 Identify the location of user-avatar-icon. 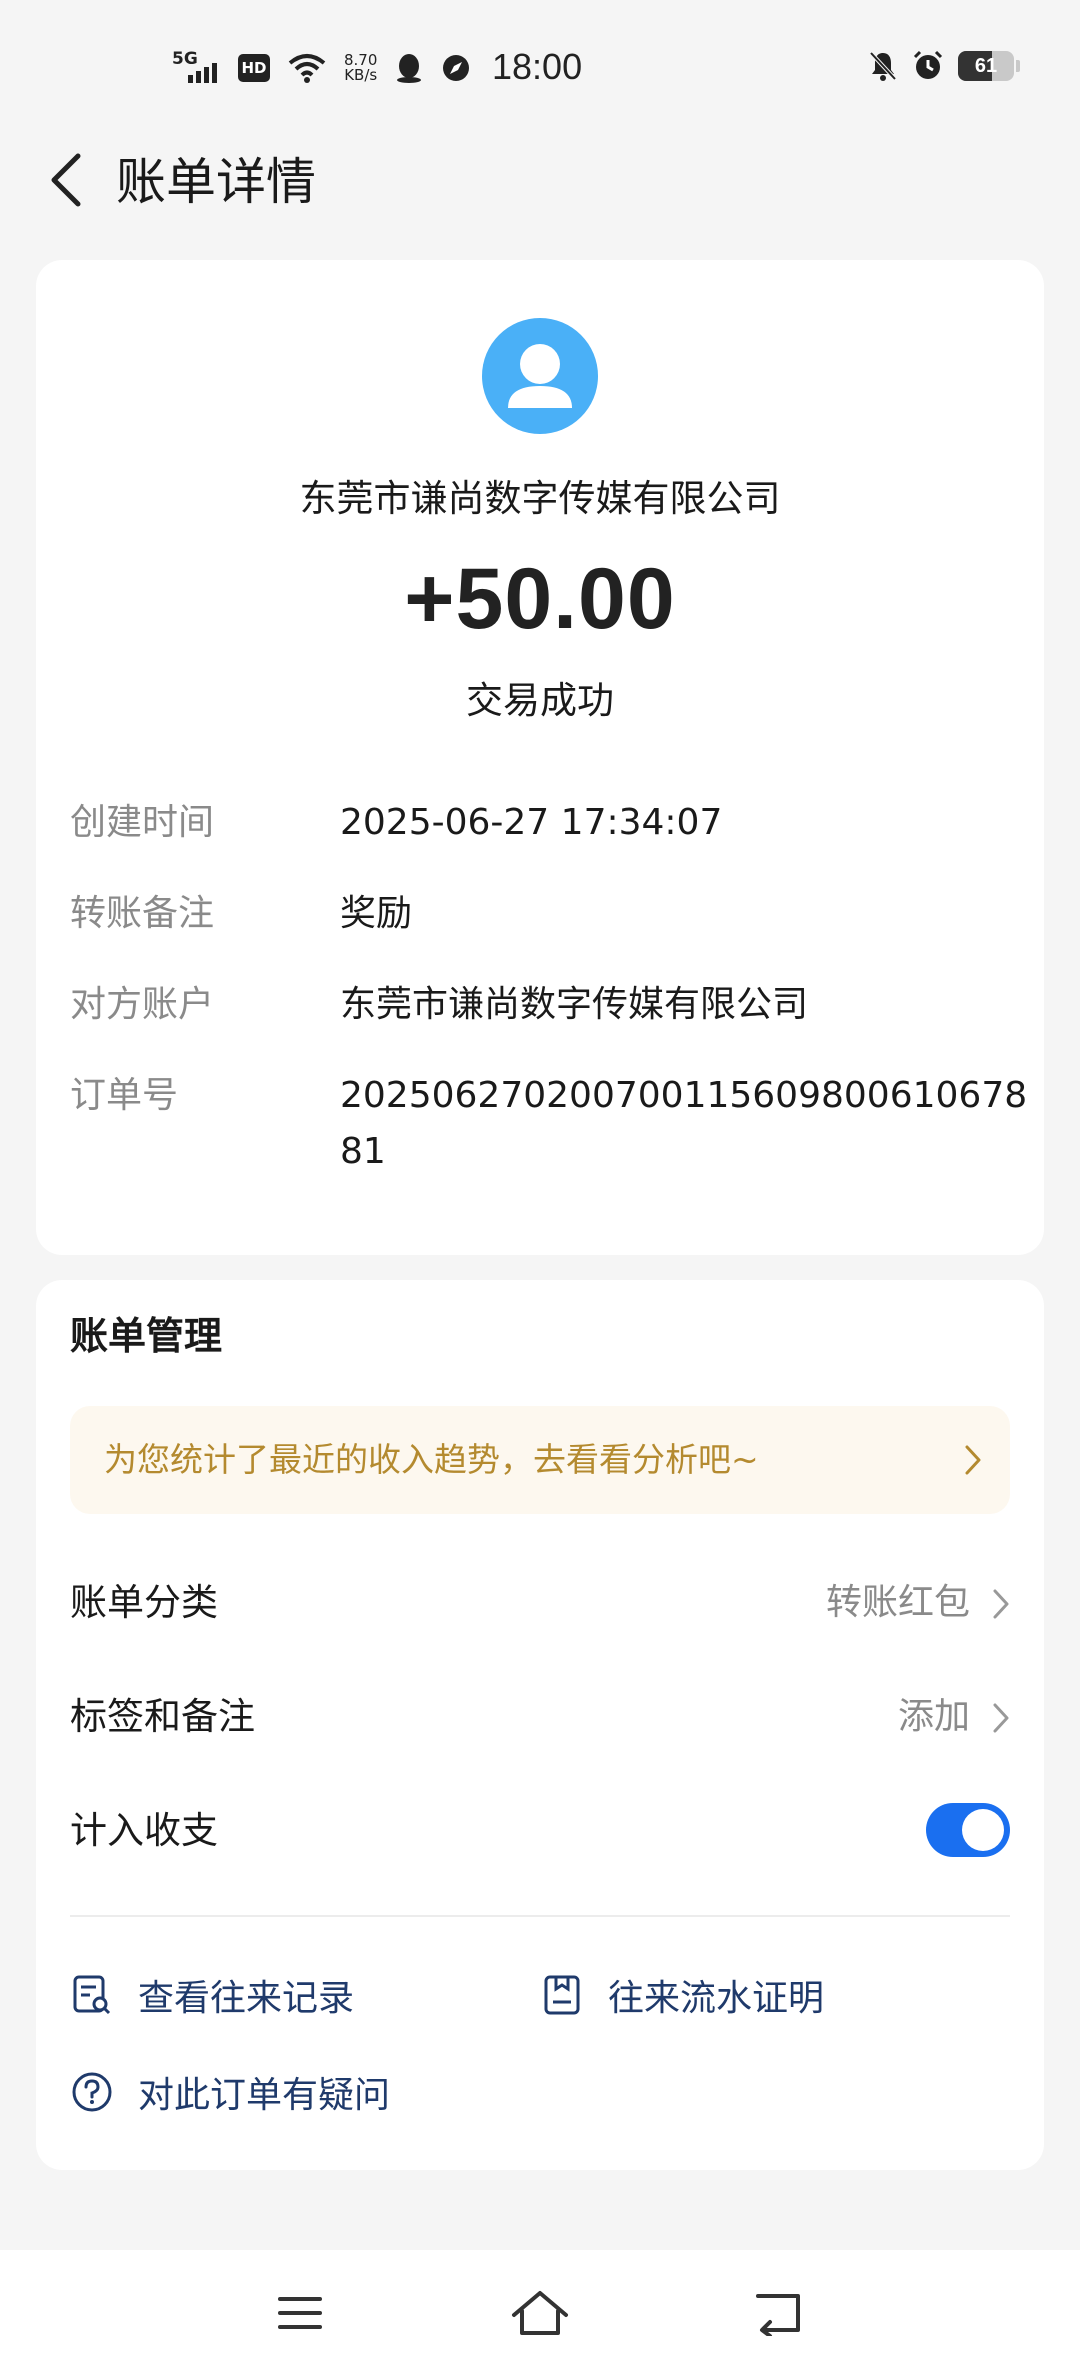
(540, 376).